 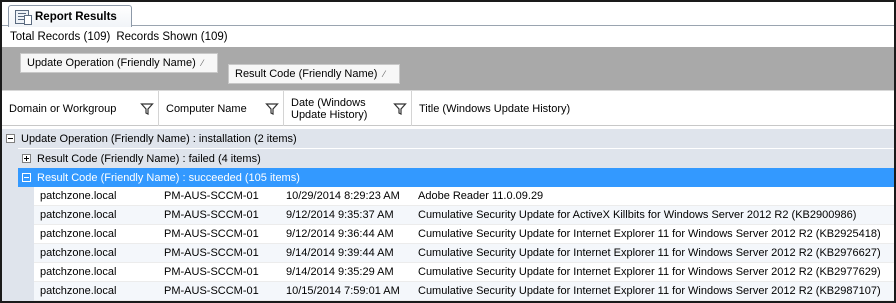 What do you see at coordinates (340, 234) in the screenshot?
I see `cell-date: 9/12/2014 9:36:44 AM` at bounding box center [340, 234].